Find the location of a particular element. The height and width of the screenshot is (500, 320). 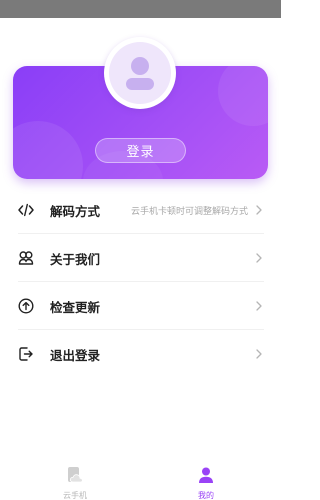

menu-item-label: 检查更新 is located at coordinates (75, 307).